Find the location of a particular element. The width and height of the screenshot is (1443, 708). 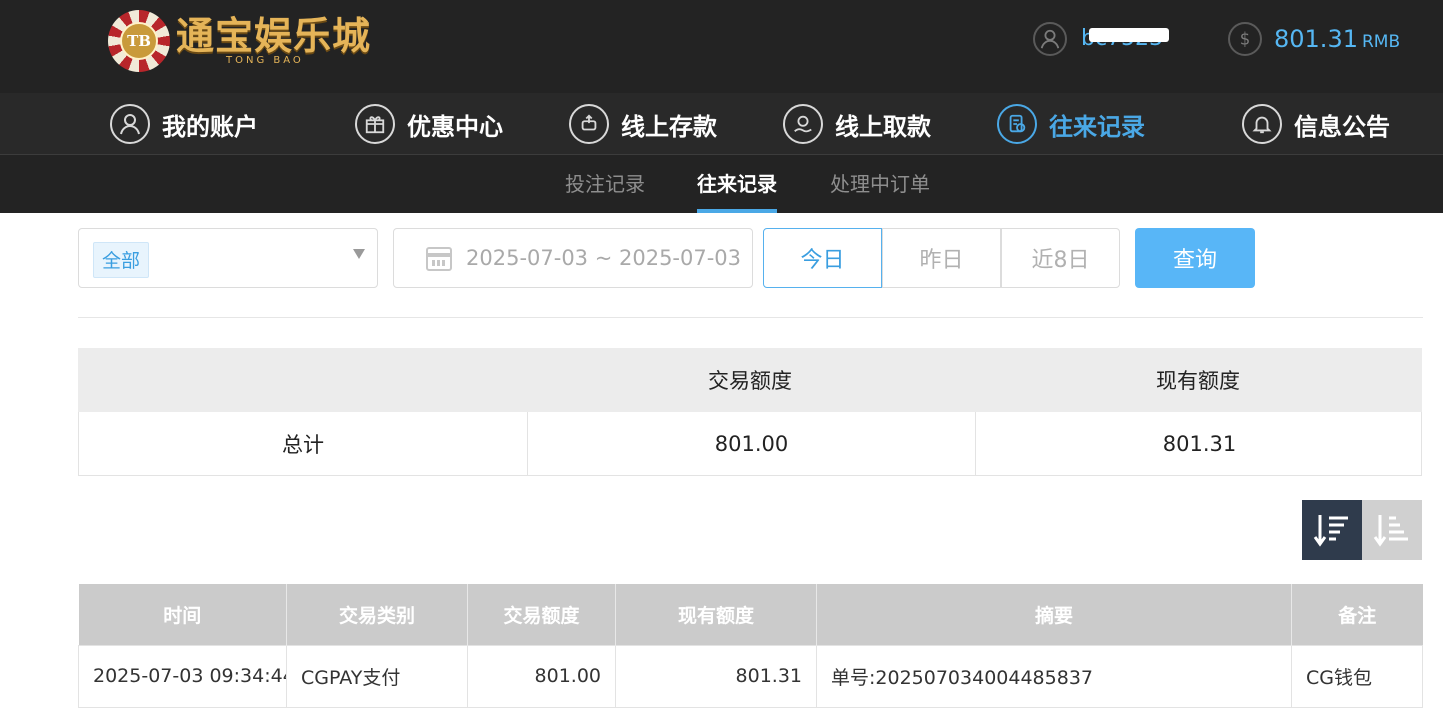

cell-amount: 801.00 is located at coordinates (541, 676).